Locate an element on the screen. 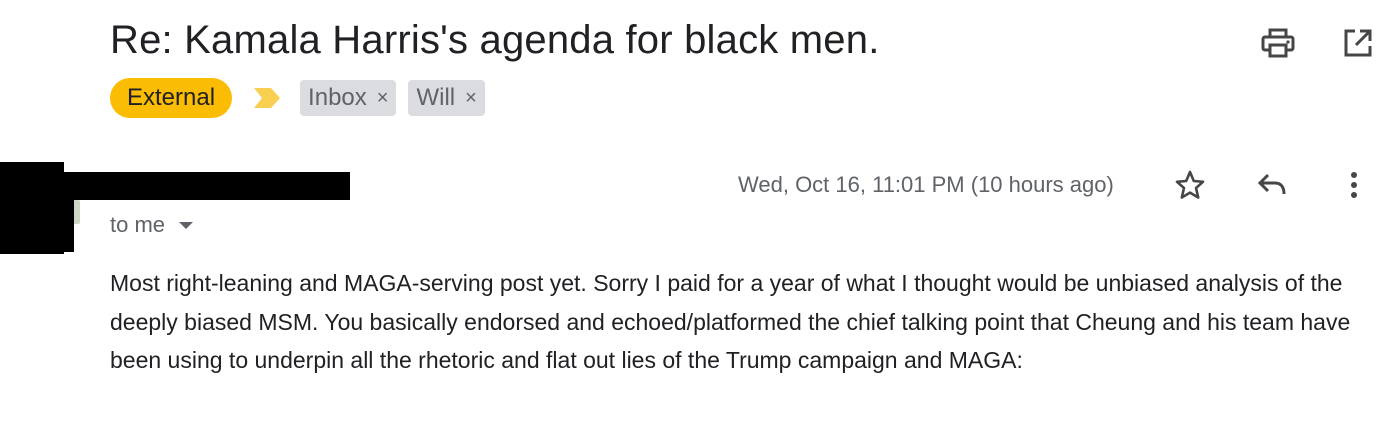 The height and width of the screenshot is (426, 1388). message-actions is located at coordinates (1272, 185).